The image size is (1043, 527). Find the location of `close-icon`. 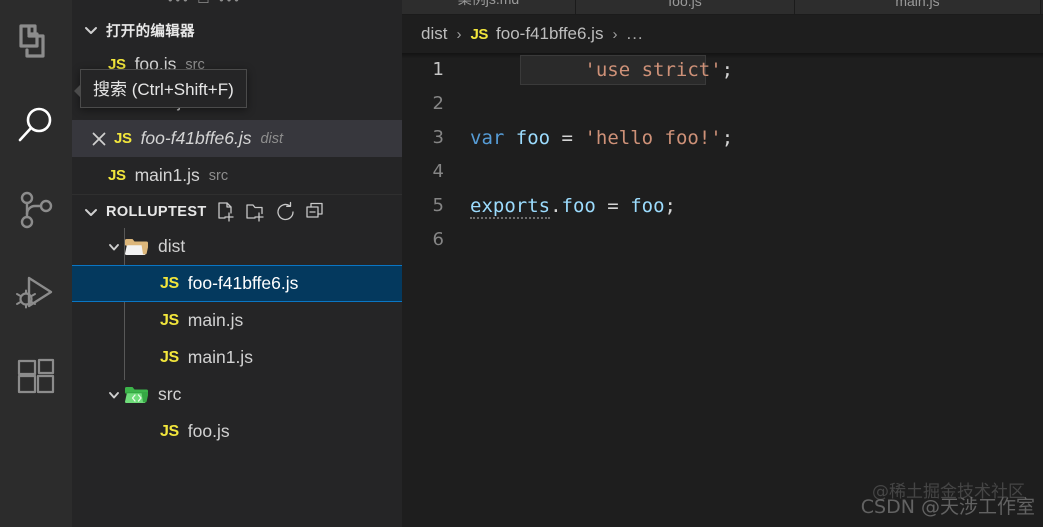

close-icon is located at coordinates (99, 139).